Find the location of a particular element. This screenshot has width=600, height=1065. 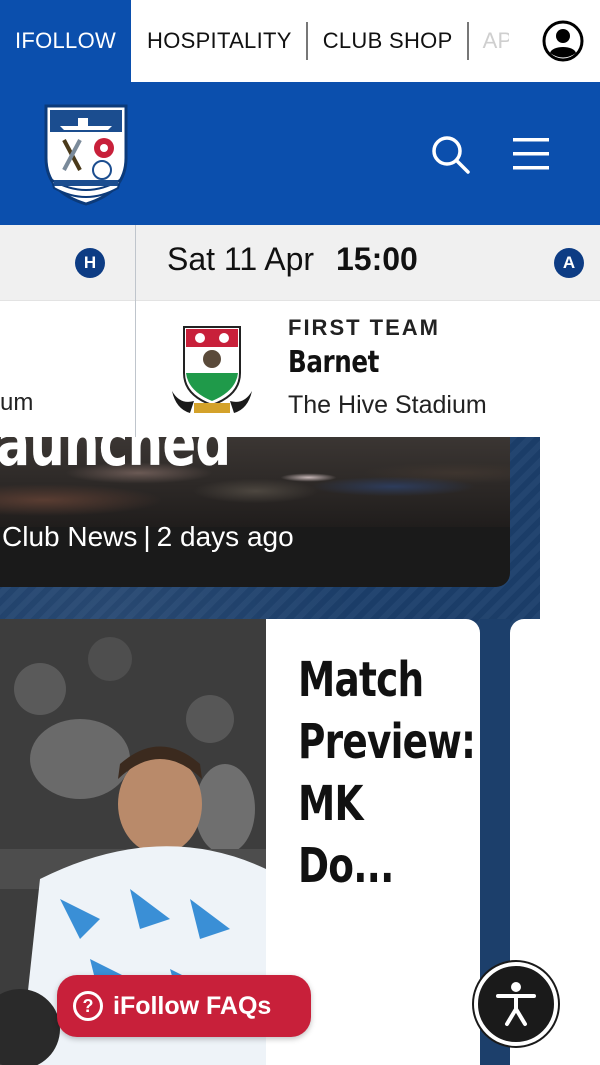

fixture-time: 15:00 is located at coordinates (377, 259).